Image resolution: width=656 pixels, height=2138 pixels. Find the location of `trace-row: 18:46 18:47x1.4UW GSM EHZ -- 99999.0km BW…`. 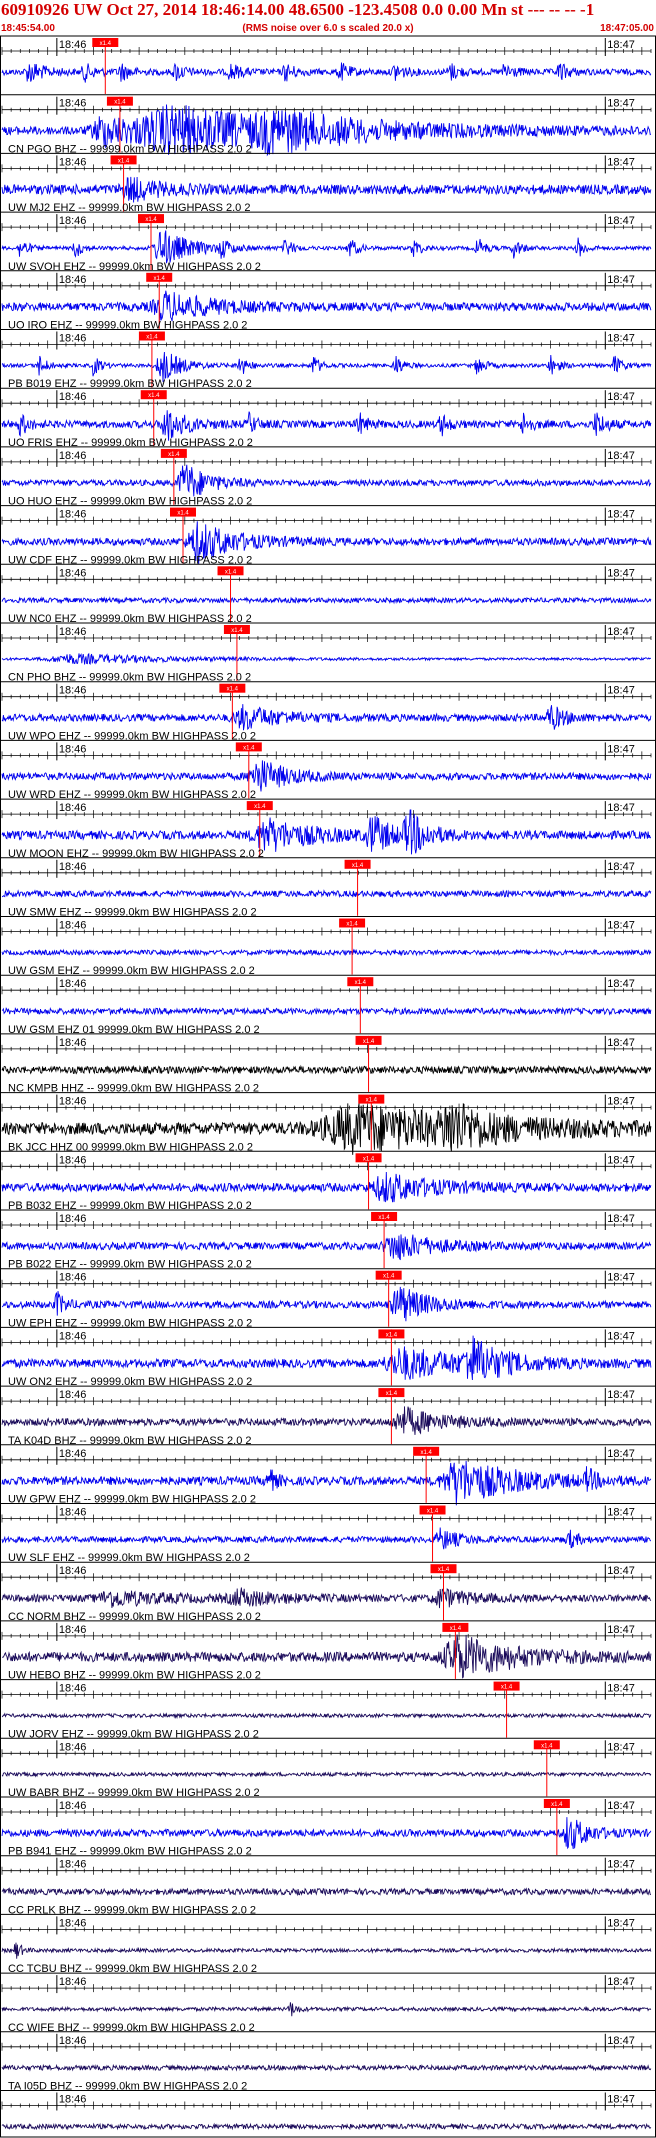

trace-row: 18:46 18:47x1.4UW GSM EHZ -- 99999.0km BW… is located at coordinates (328, 946).